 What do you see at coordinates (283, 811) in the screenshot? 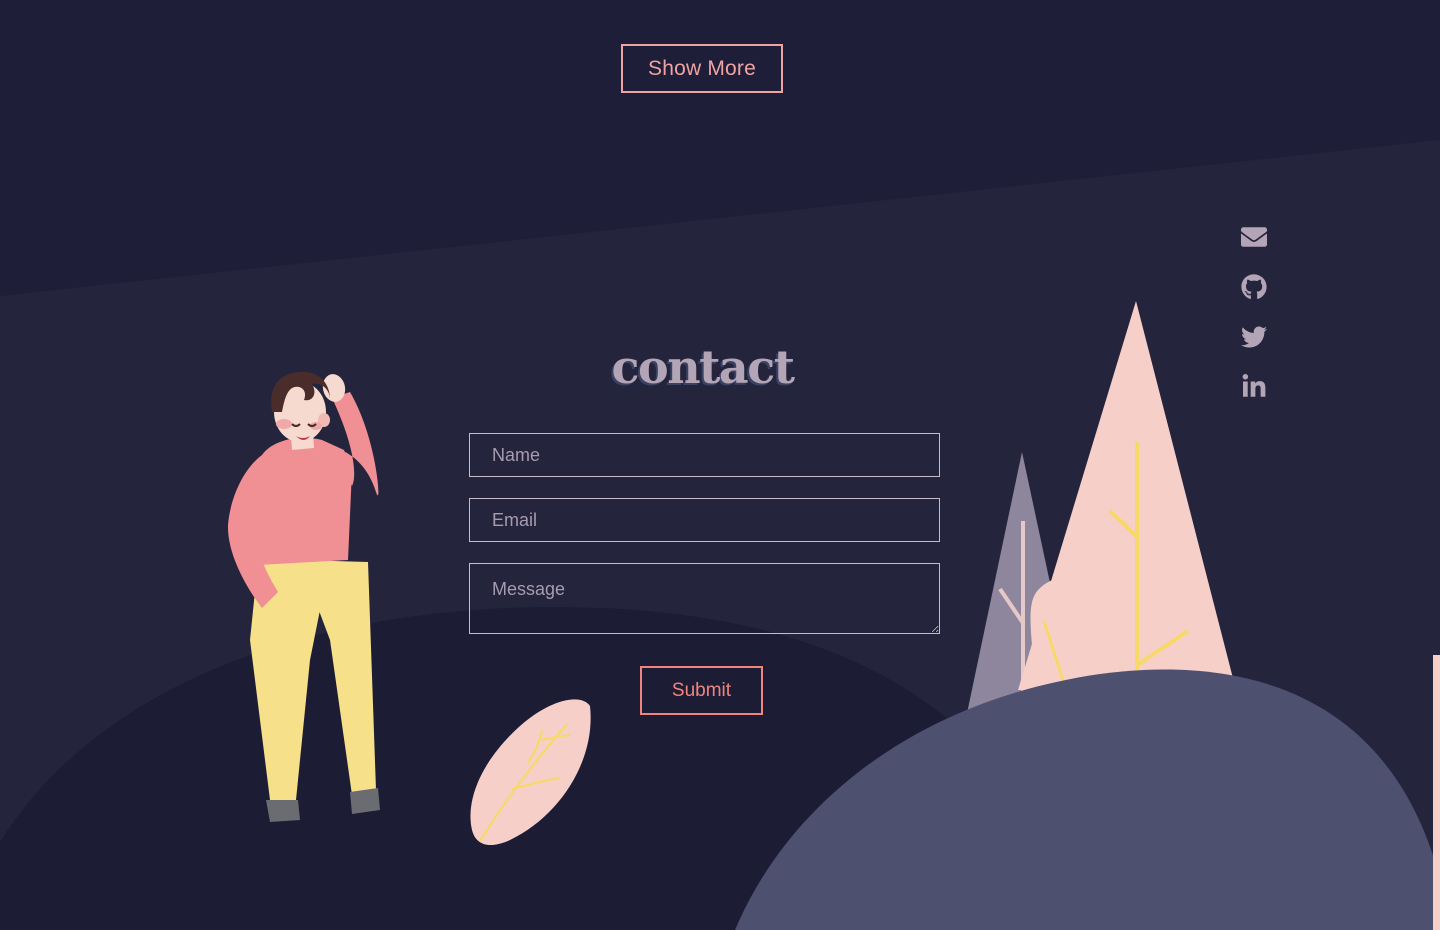
I see `person-shoe-front` at bounding box center [283, 811].